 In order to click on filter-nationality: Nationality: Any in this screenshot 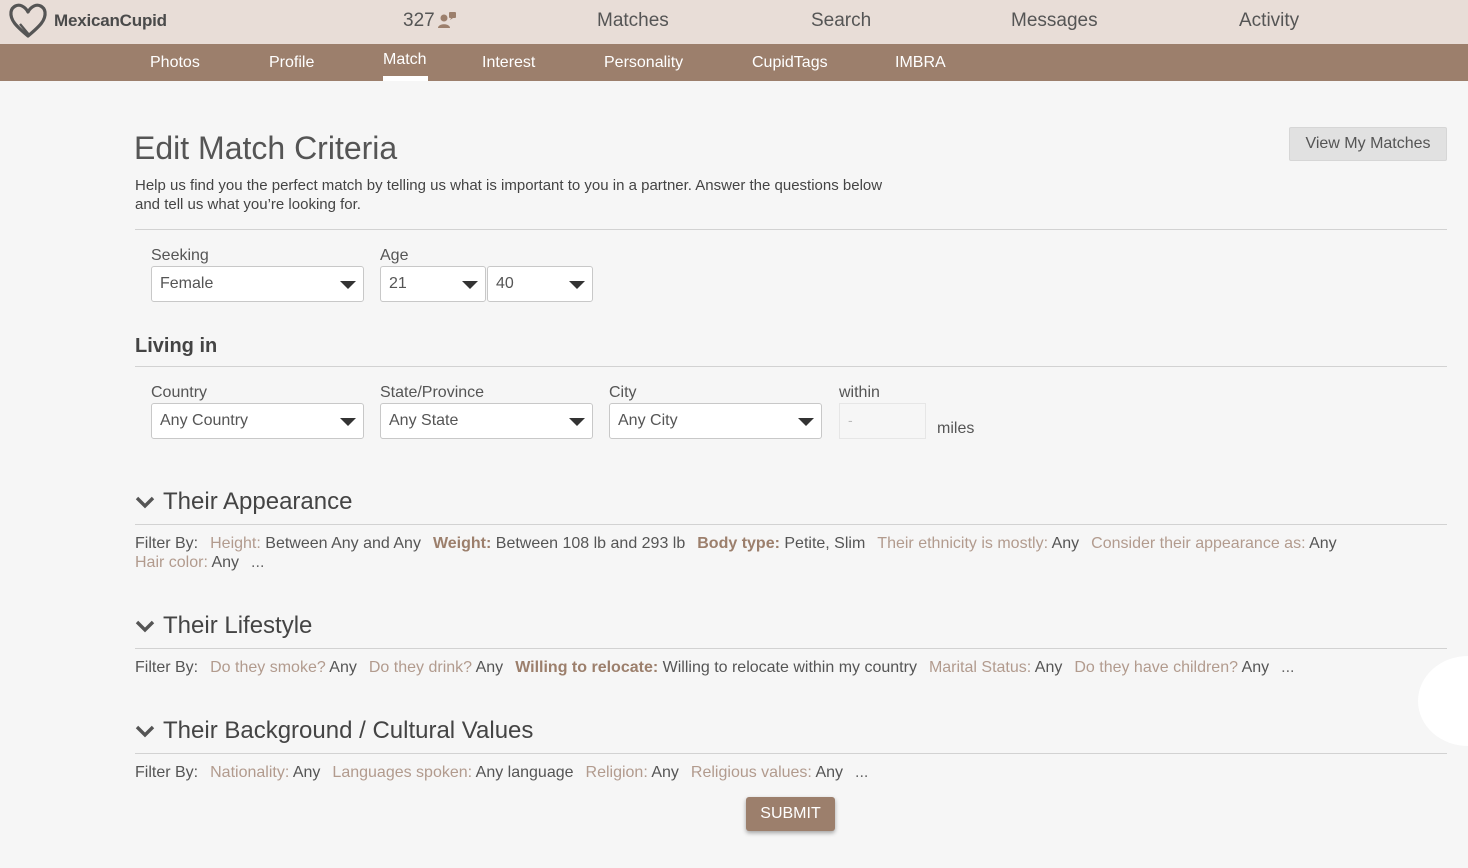, I will do `click(265, 772)`.